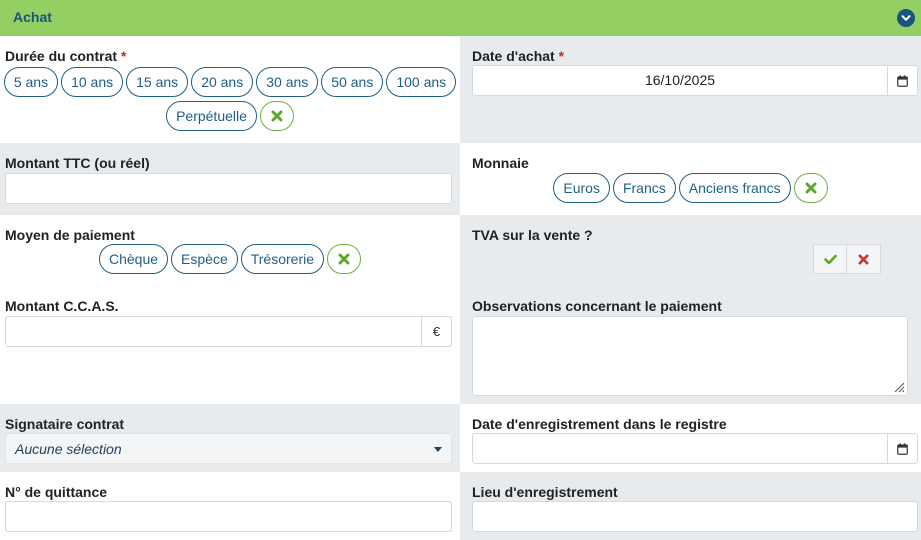 This screenshot has height=540, width=921. What do you see at coordinates (690, 356) in the screenshot?
I see `observations-textarea` at bounding box center [690, 356].